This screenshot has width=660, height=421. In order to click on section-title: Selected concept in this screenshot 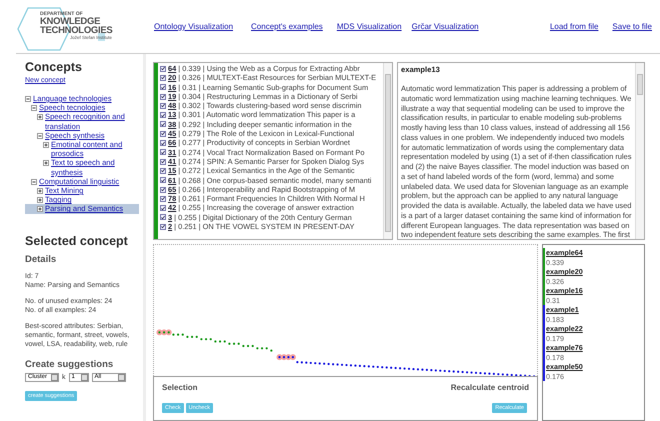, I will do `click(77, 241)`.